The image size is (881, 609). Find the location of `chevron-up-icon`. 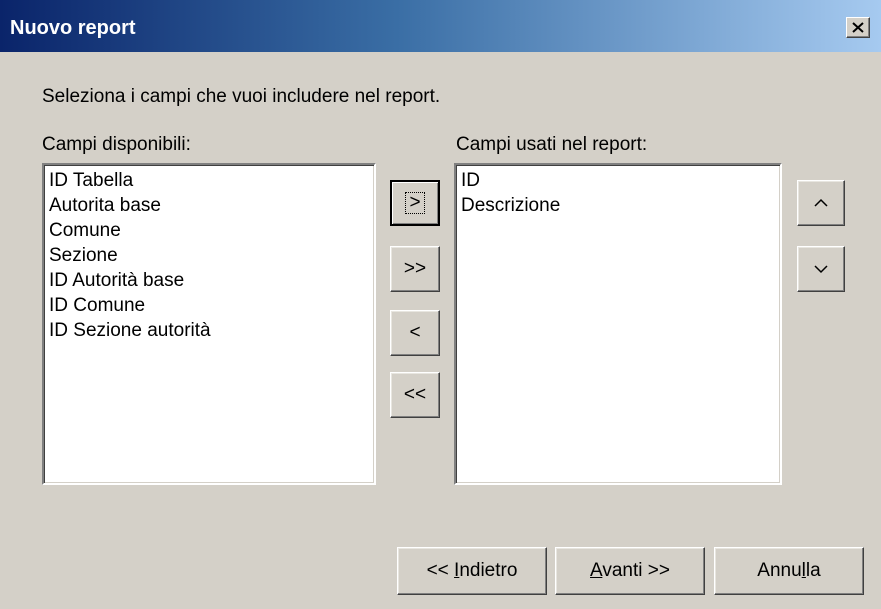

chevron-up-icon is located at coordinates (821, 202).